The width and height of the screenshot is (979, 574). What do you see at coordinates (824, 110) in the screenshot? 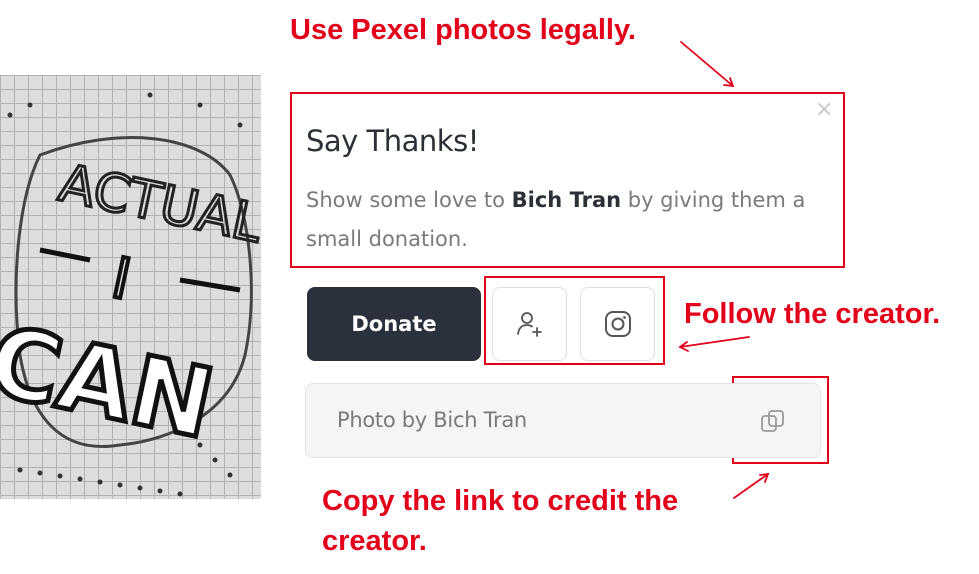
I see `close-icon: ×` at bounding box center [824, 110].